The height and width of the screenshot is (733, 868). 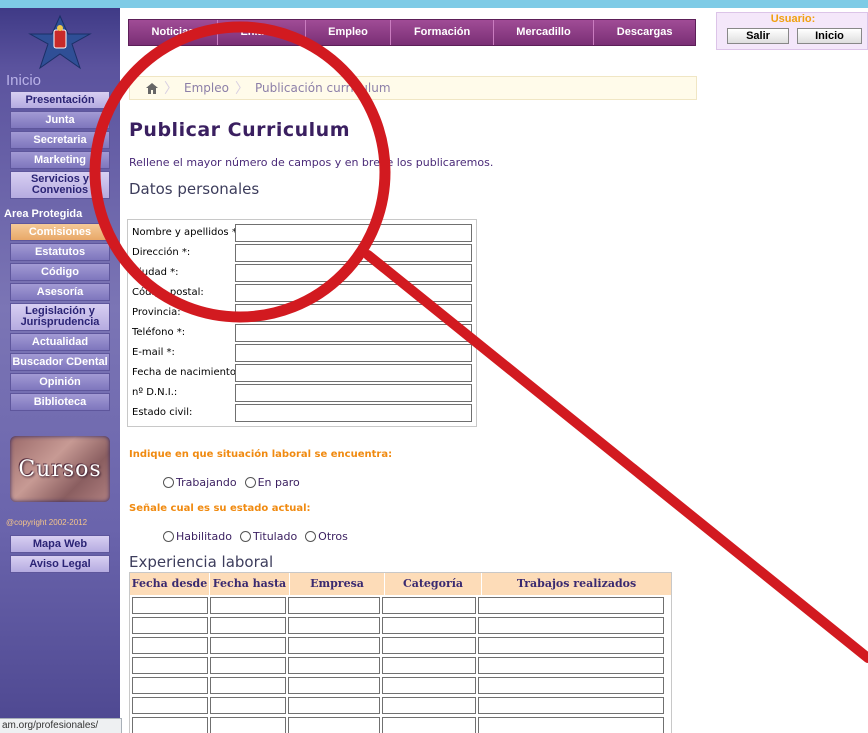 What do you see at coordinates (152, 88) in the screenshot?
I see `home-icon` at bounding box center [152, 88].